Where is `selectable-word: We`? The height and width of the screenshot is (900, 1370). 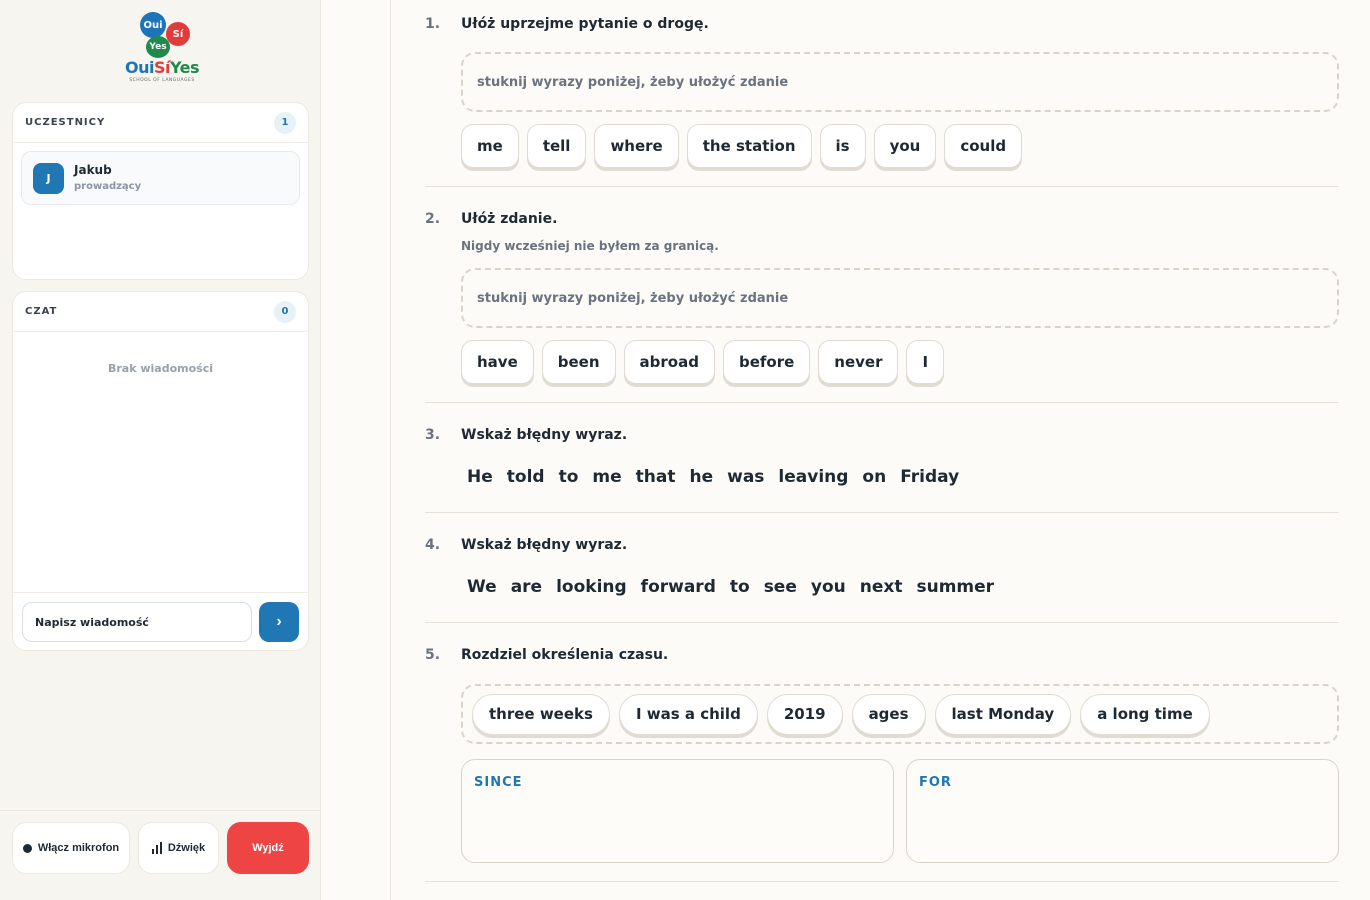
selectable-word: We is located at coordinates (485, 587).